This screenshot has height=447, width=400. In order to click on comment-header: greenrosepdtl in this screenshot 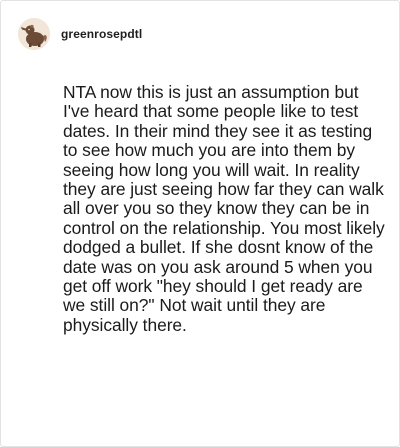, I will do `click(80, 34)`.